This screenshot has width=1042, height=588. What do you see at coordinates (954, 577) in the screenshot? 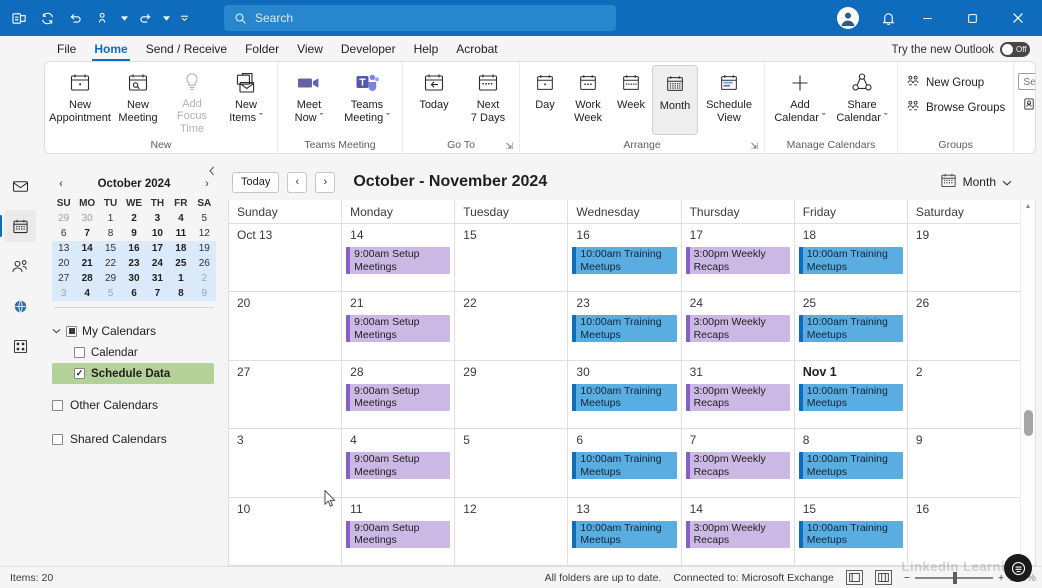
I see `zoom-slider` at bounding box center [954, 577].